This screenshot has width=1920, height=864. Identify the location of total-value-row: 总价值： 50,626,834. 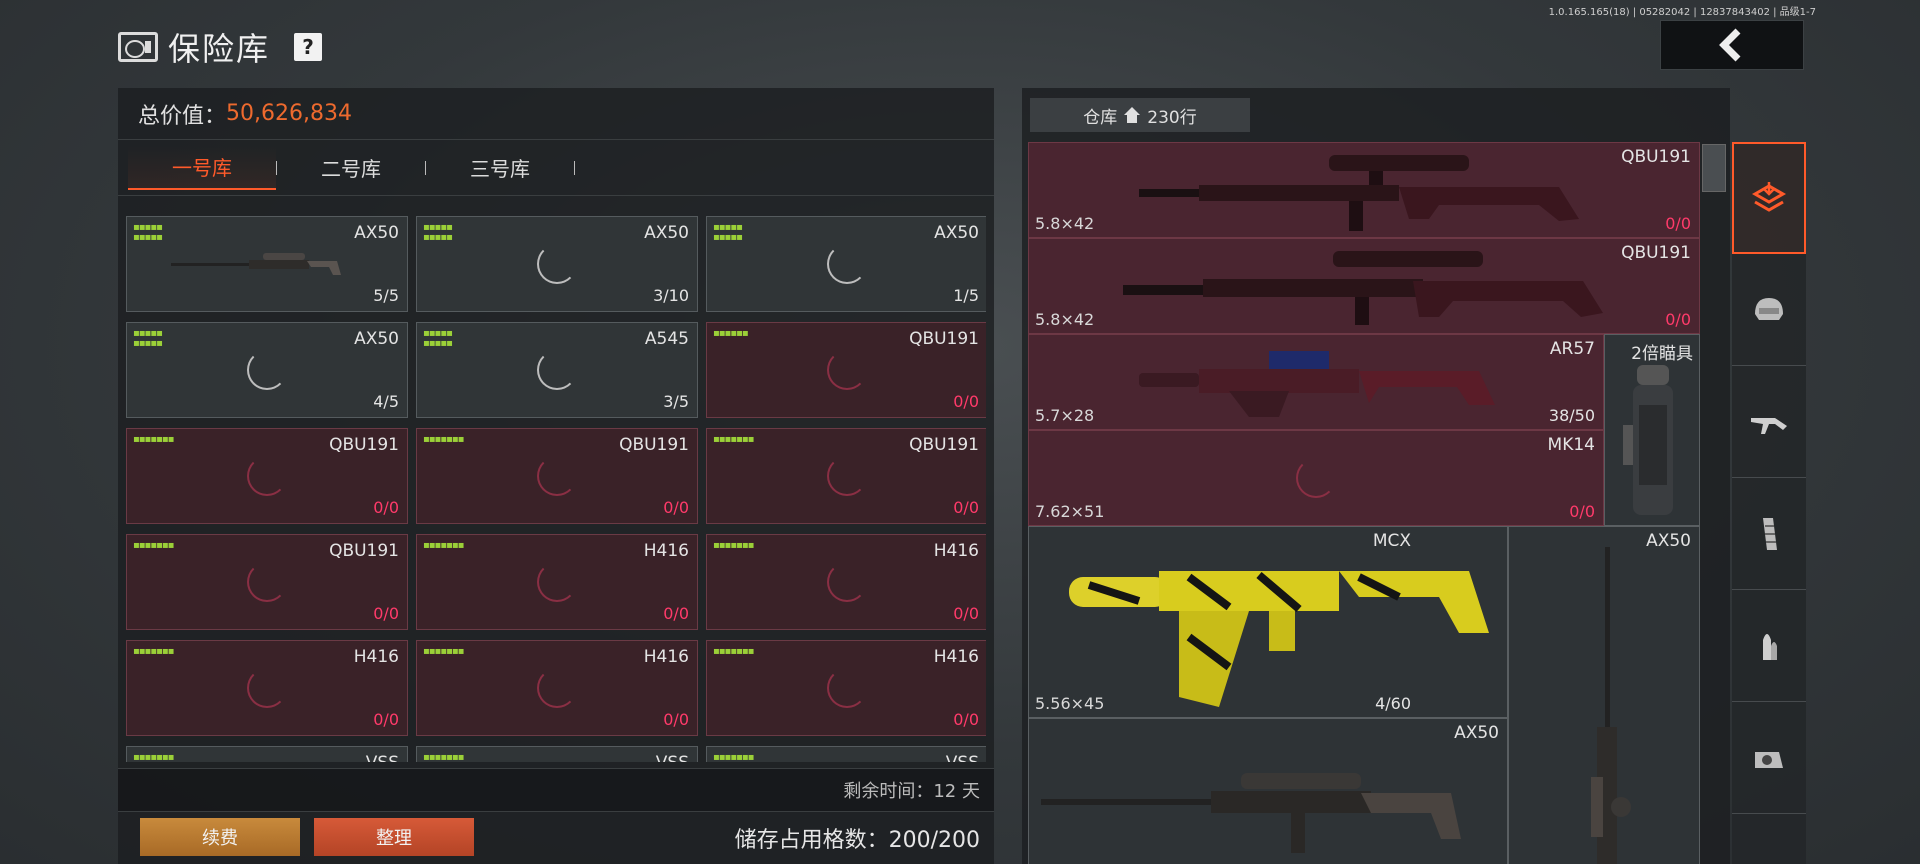
(556, 114).